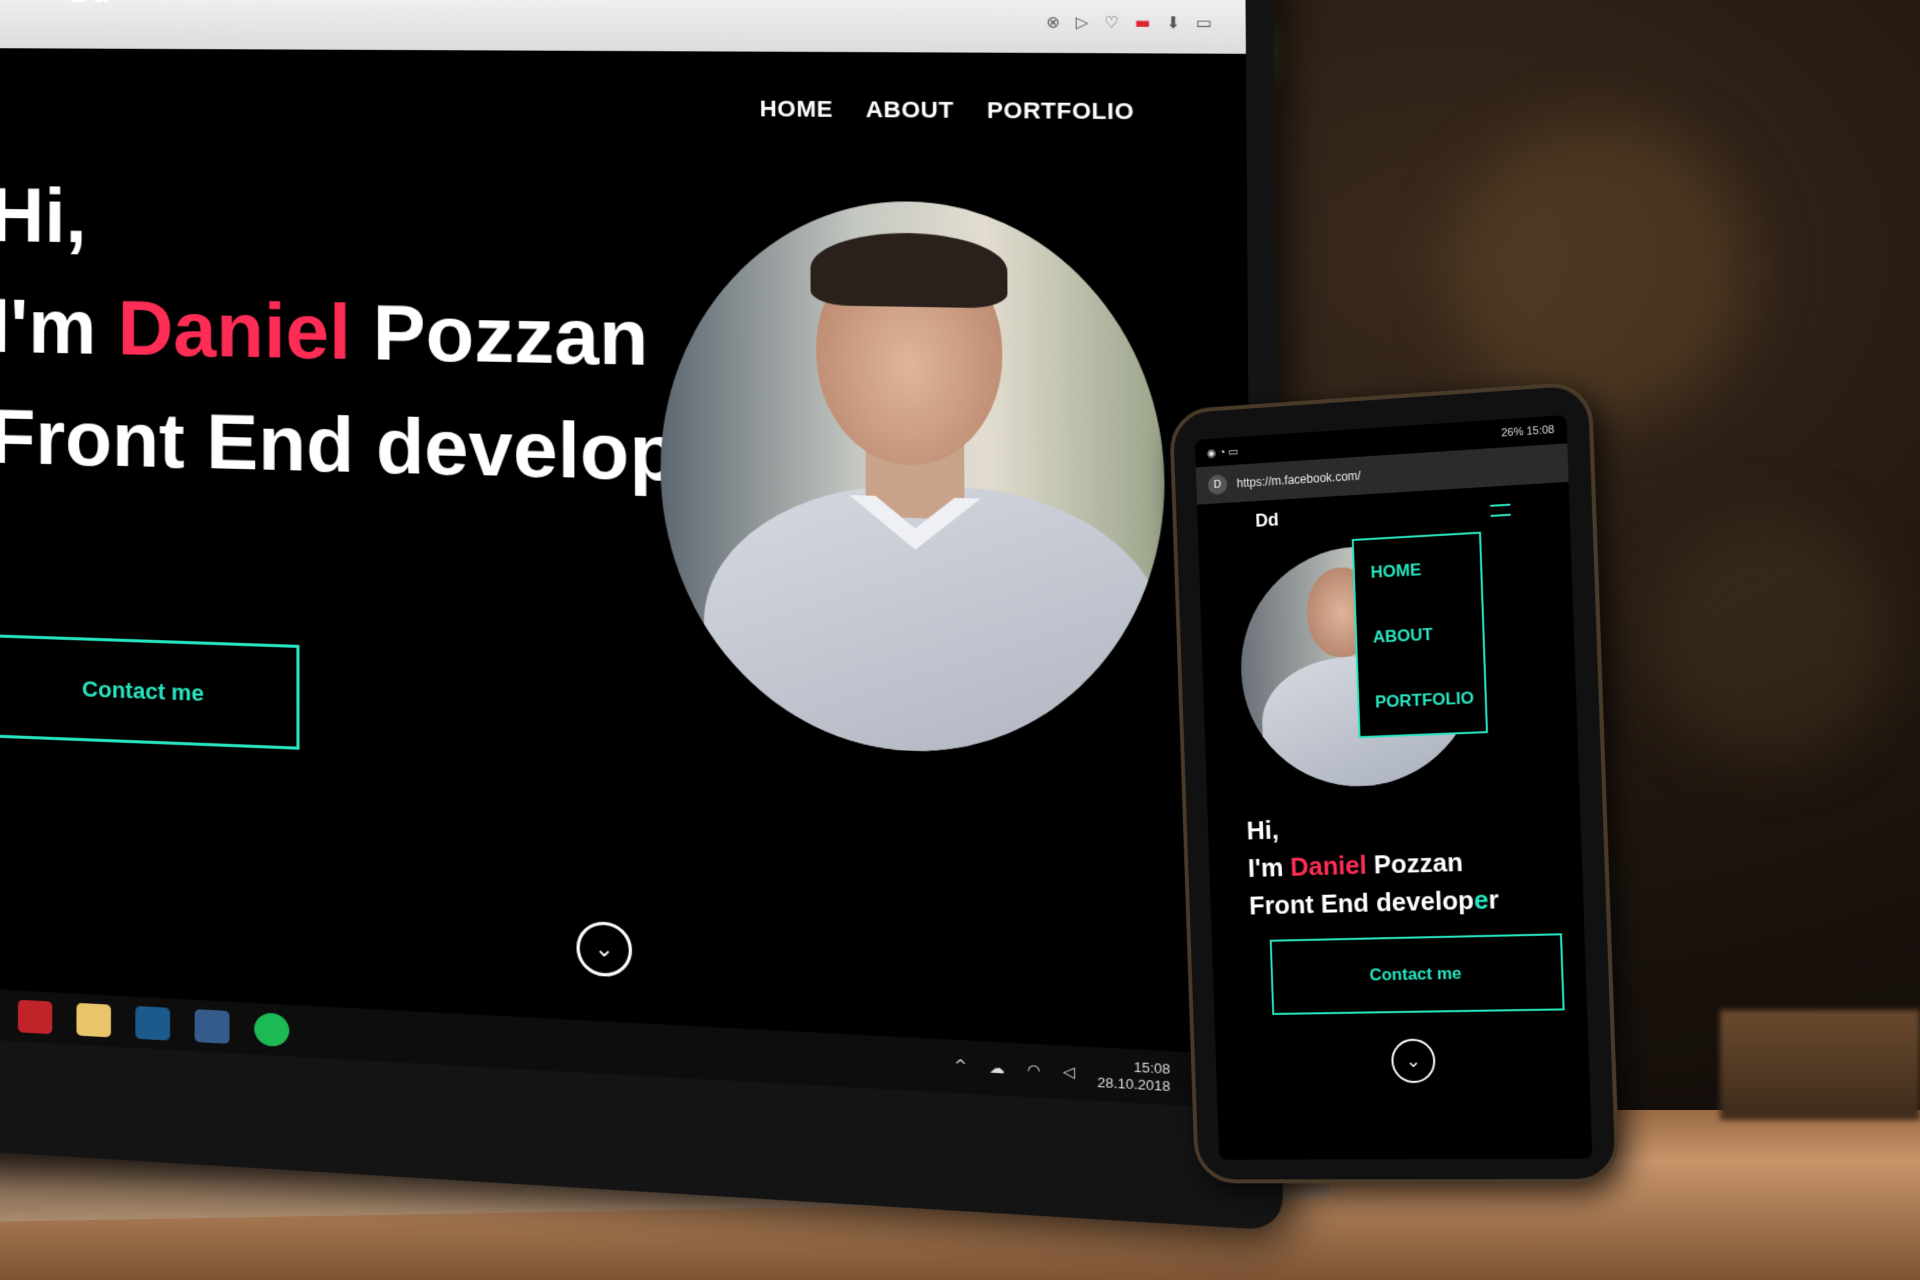 This screenshot has width=1920, height=1280. Describe the element at coordinates (913, 479) in the screenshot. I see `profile-photo` at that location.